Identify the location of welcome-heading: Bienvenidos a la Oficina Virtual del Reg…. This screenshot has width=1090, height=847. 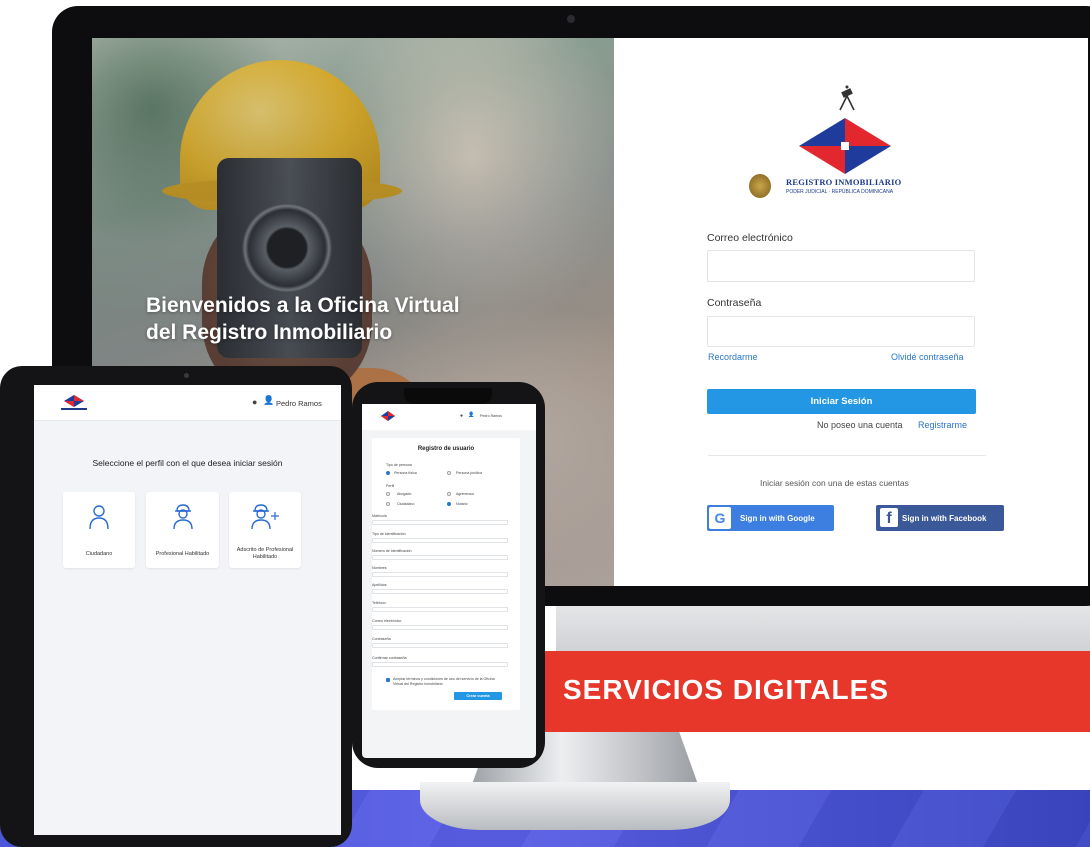
(366, 319).